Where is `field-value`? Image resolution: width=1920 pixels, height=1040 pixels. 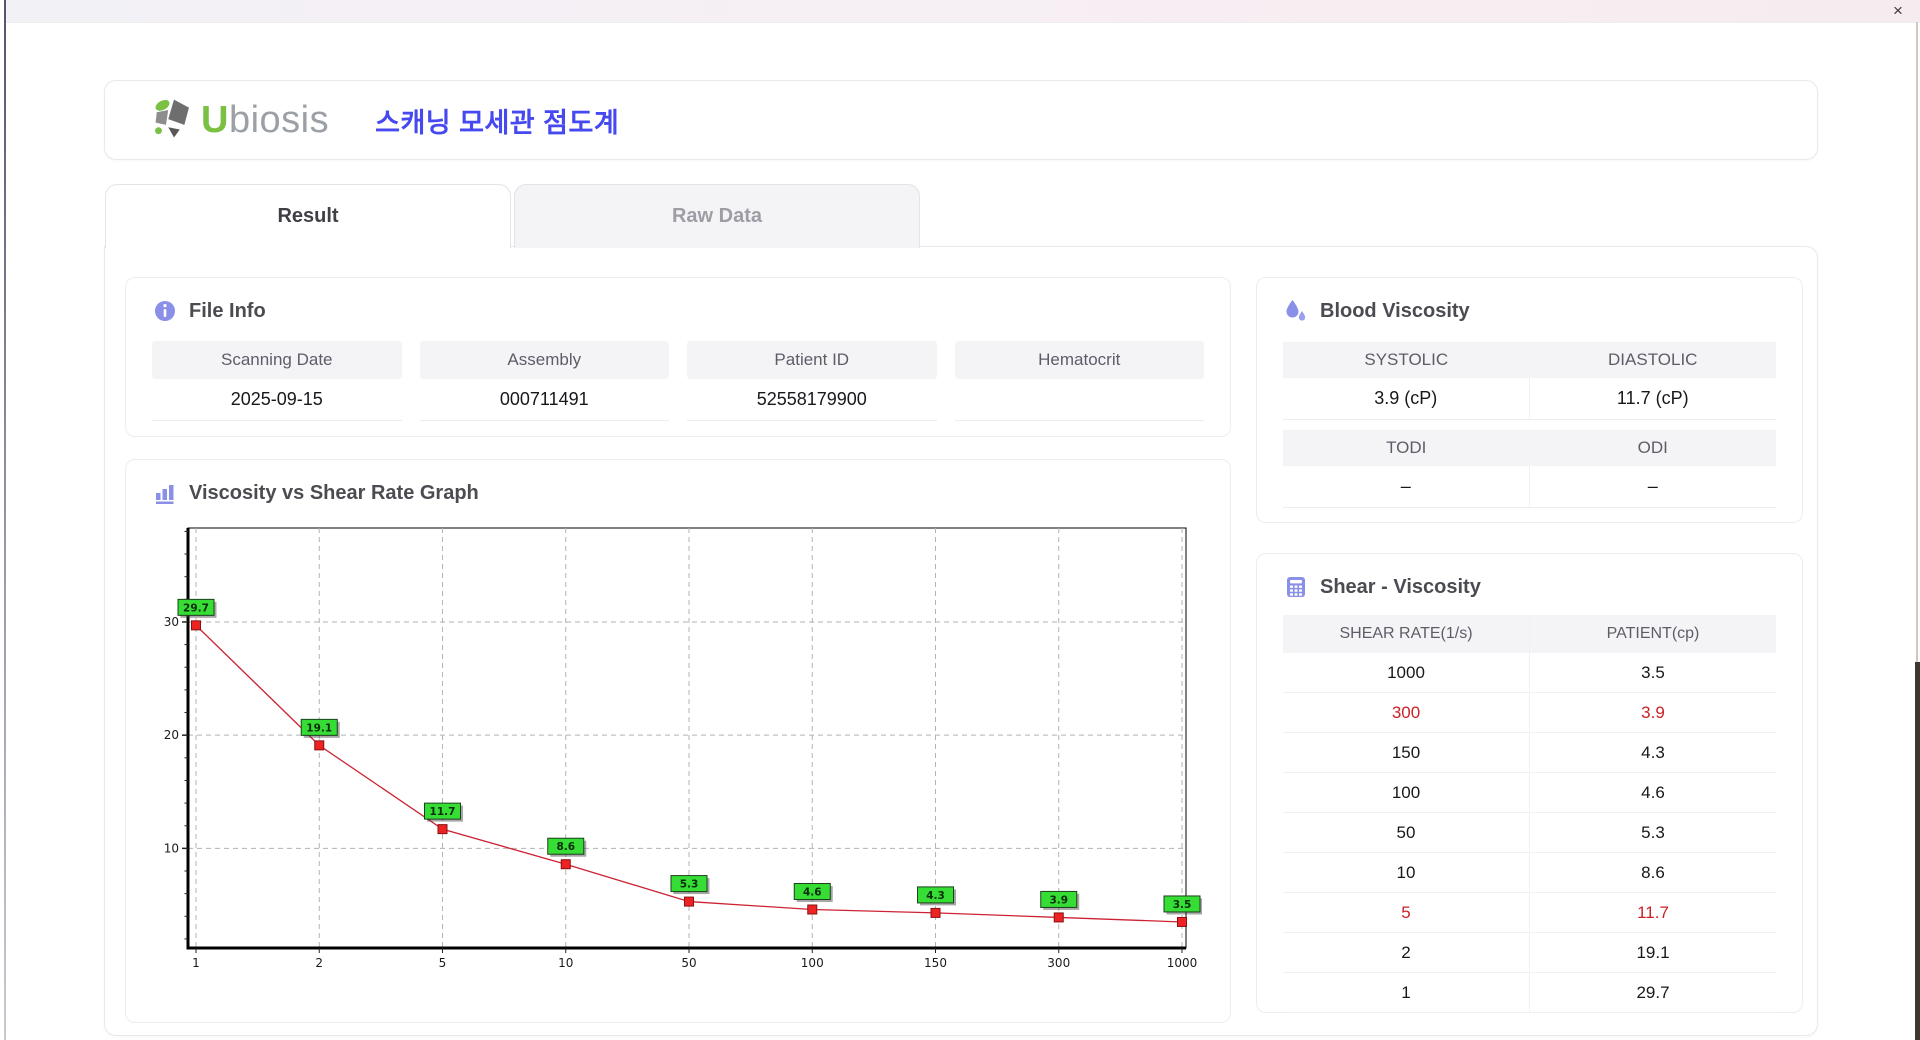 field-value is located at coordinates (1079, 400).